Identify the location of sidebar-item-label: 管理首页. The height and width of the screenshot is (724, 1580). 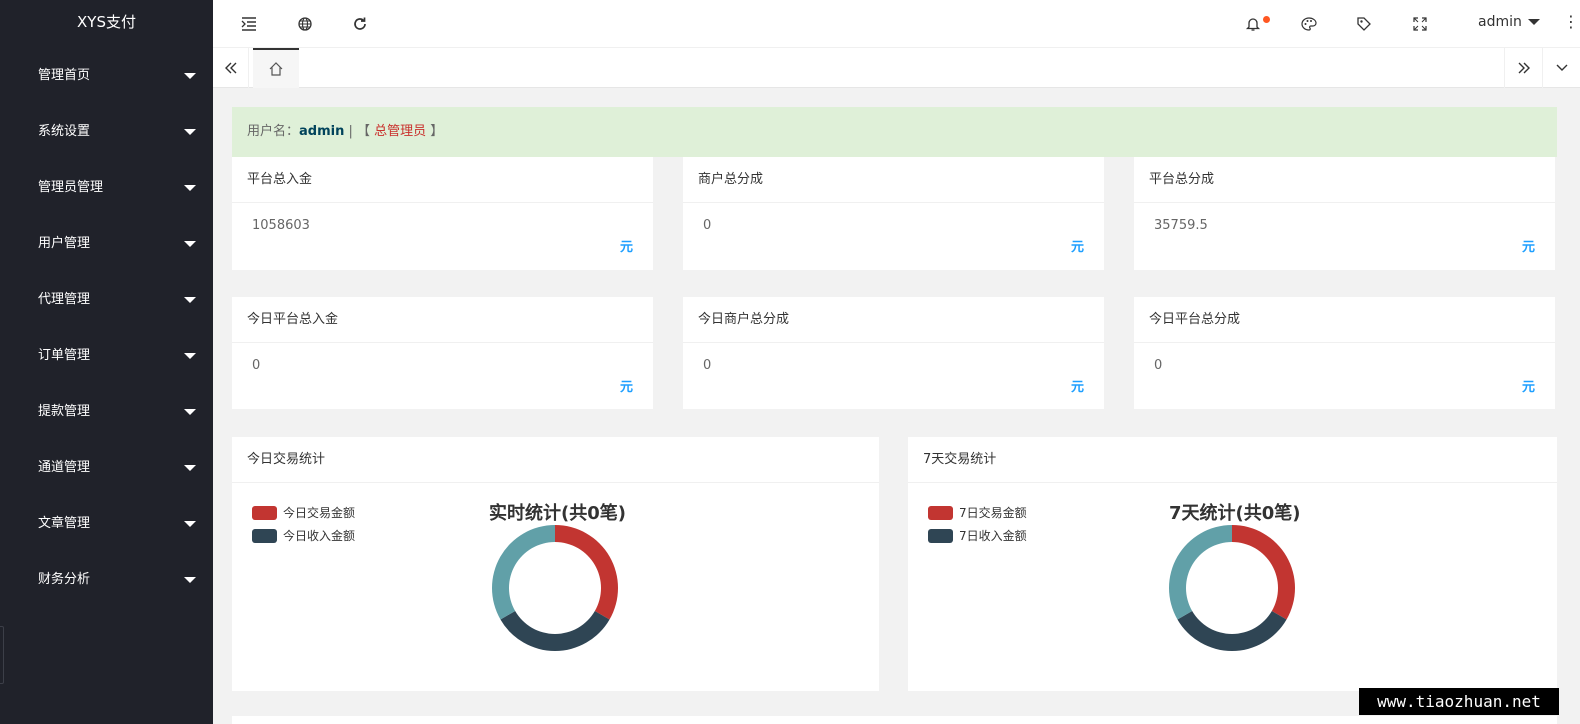
(64, 75).